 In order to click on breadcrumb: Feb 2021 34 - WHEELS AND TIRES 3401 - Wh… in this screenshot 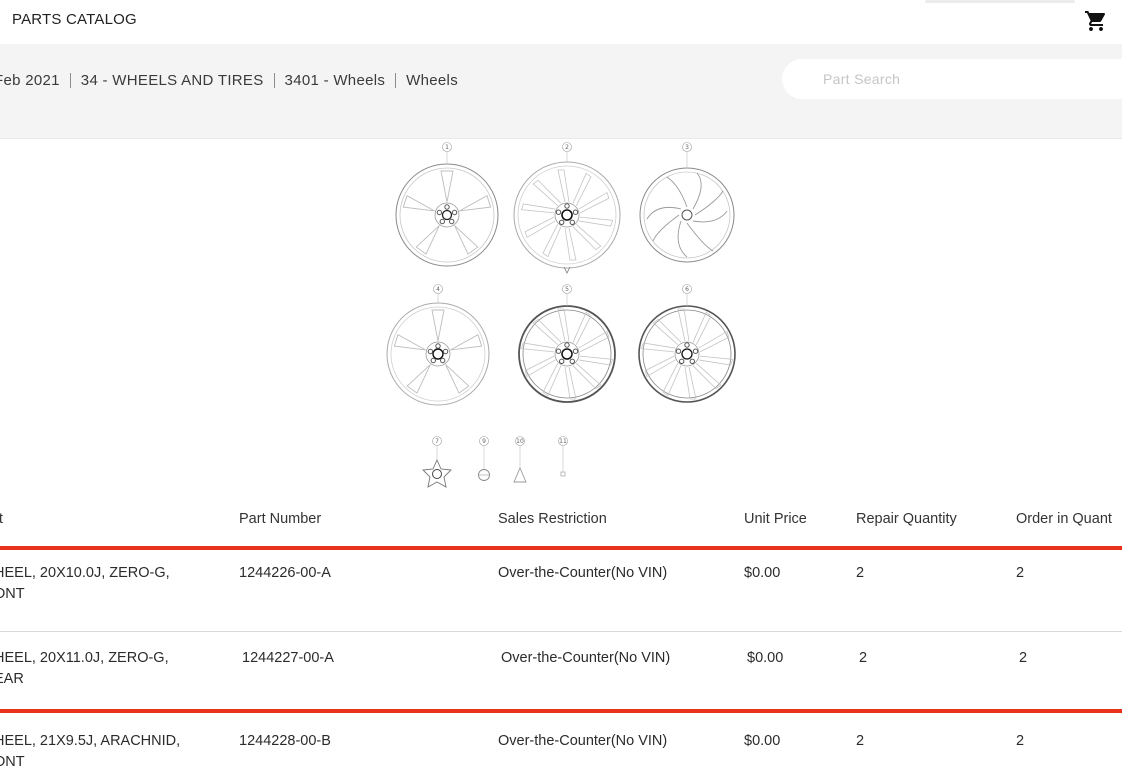, I will do `click(229, 80)`.